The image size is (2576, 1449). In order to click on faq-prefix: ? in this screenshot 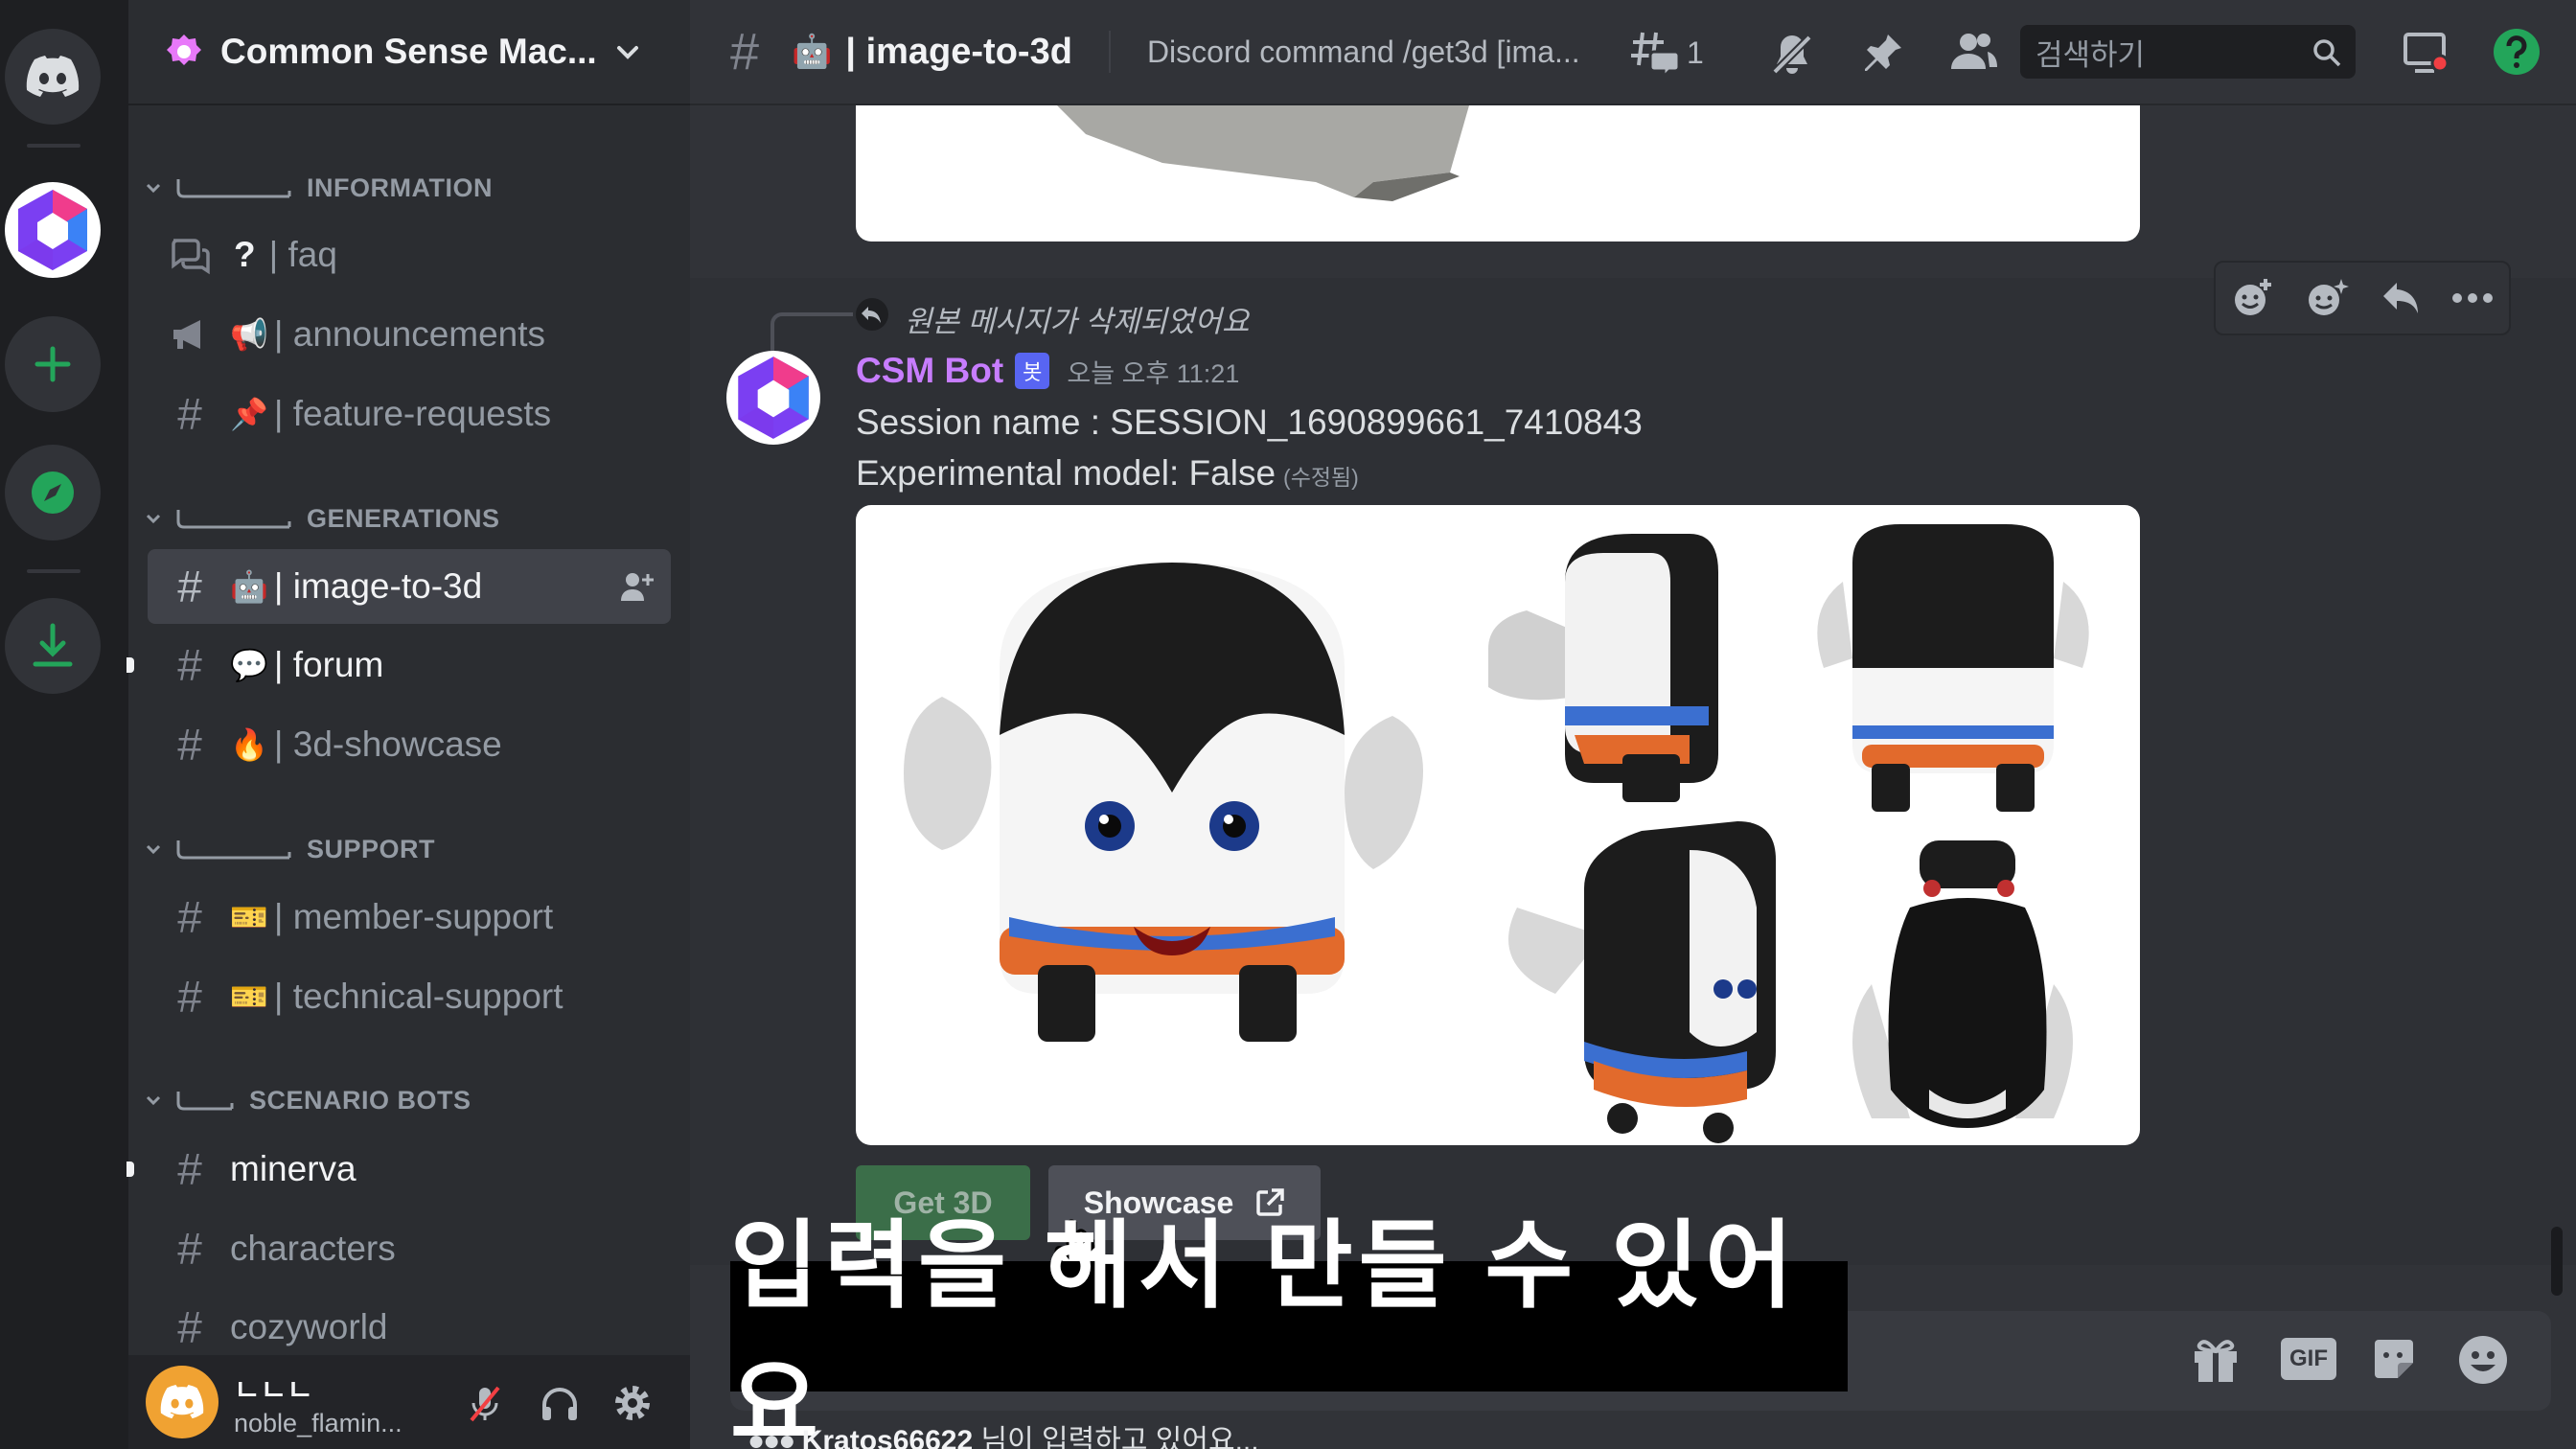, I will do `click(245, 254)`.